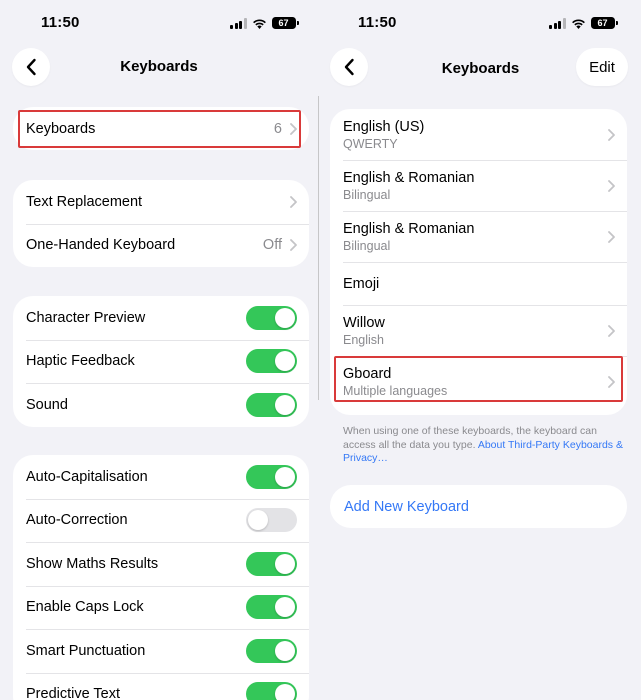 Image resolution: width=641 pixels, height=700 pixels. I want to click on auto-capitalisation-toggle, so click(271, 476).